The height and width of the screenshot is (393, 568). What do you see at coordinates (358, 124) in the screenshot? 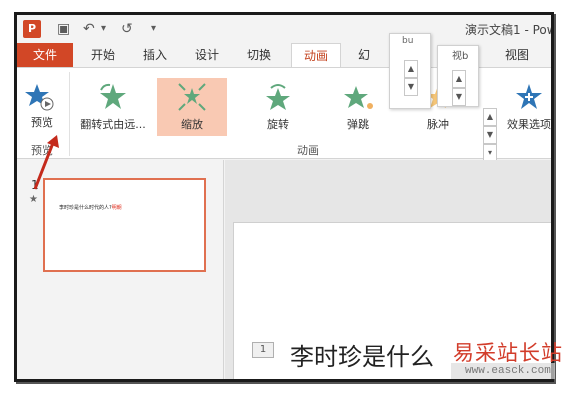
I see `animation-label: 弹跳` at bounding box center [358, 124].